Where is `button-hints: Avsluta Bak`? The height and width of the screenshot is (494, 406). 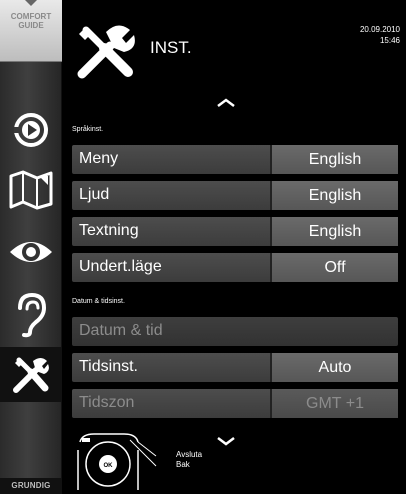
button-hints: Avsluta Bak is located at coordinates (189, 460).